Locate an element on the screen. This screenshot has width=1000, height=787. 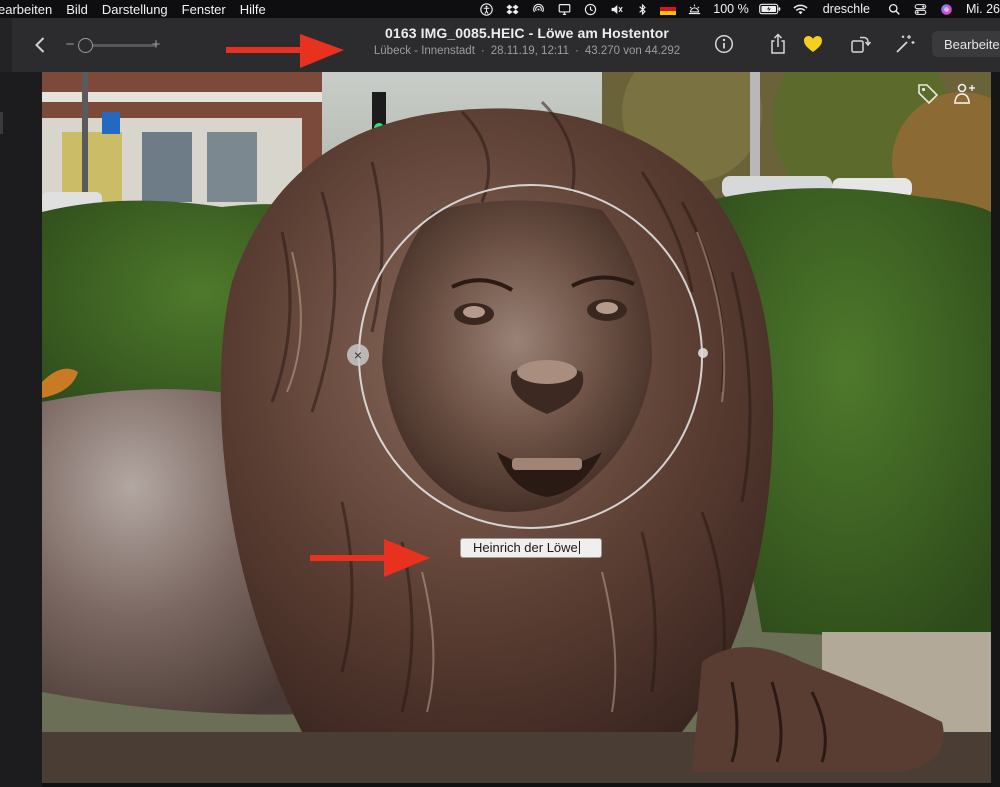
info-icon is located at coordinates (724, 44).